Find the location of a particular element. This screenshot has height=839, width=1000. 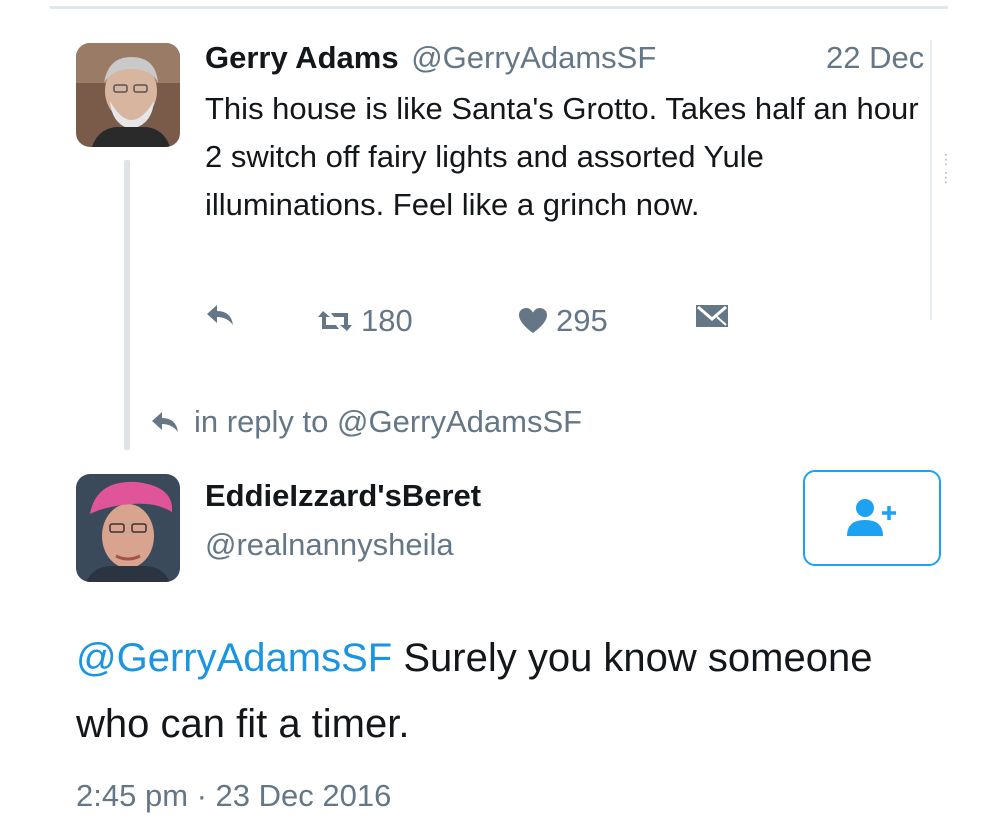

direct-message-icon is located at coordinates (712, 316).